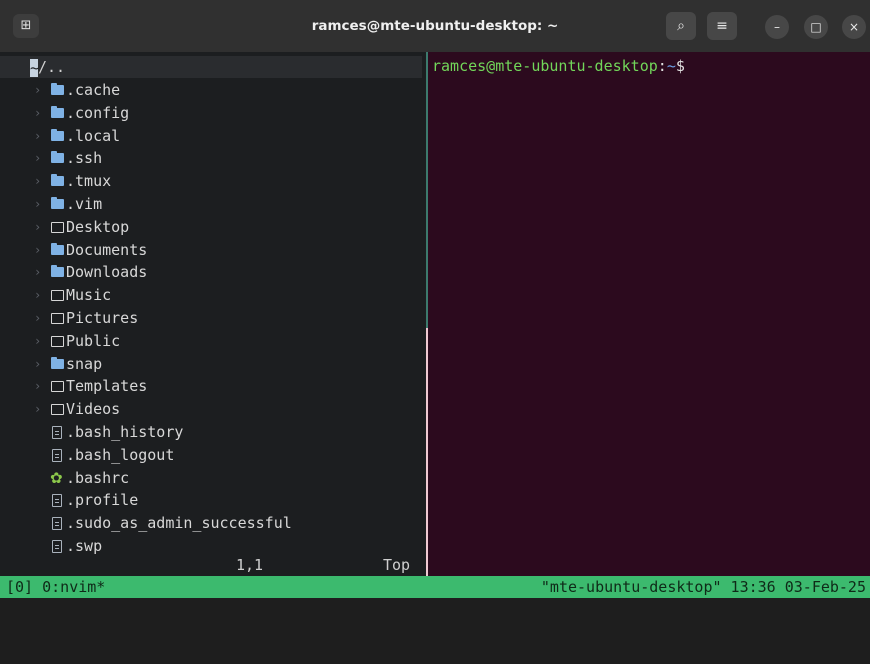 This screenshot has height=664, width=870. Describe the element at coordinates (816, 27) in the screenshot. I see `maximize-icon: □` at that location.